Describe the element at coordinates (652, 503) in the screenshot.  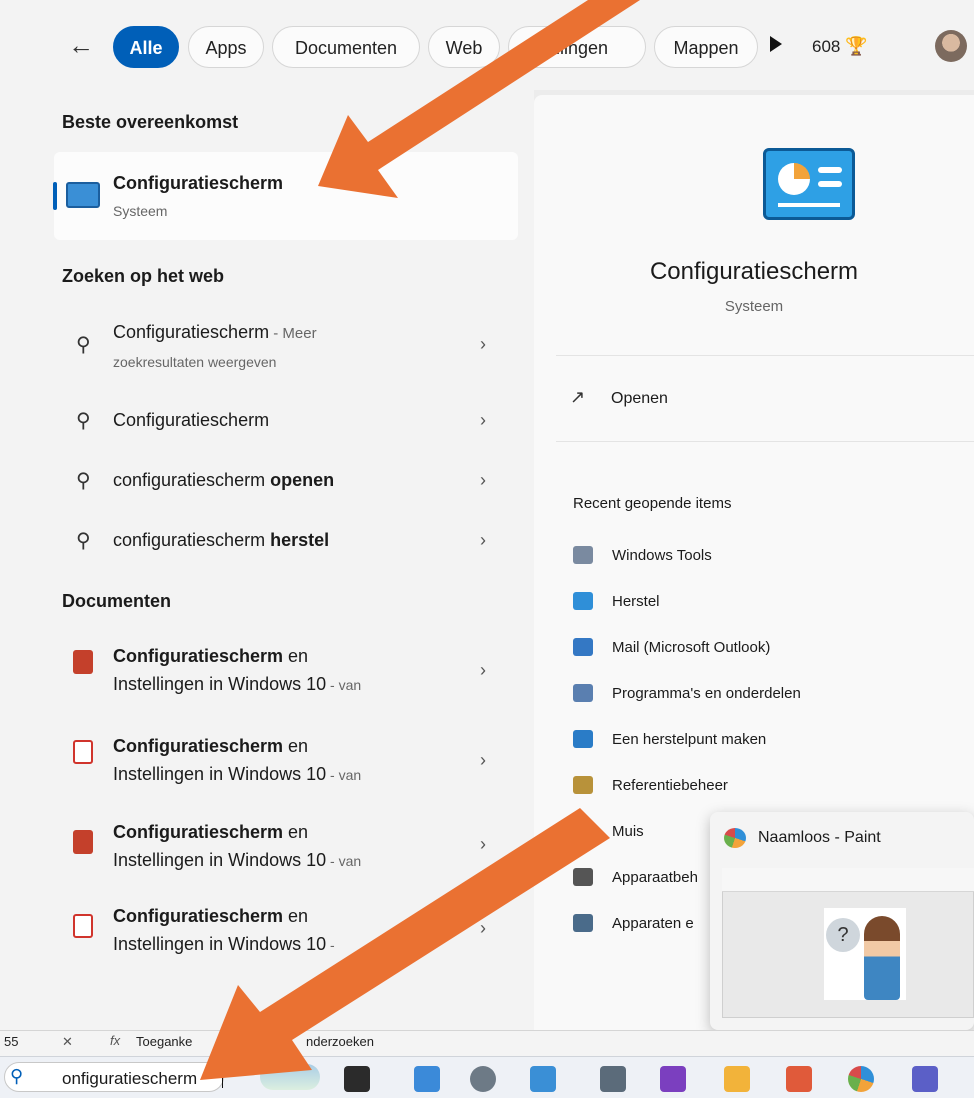
I see `recent-heading: Recent geopende items` at that location.